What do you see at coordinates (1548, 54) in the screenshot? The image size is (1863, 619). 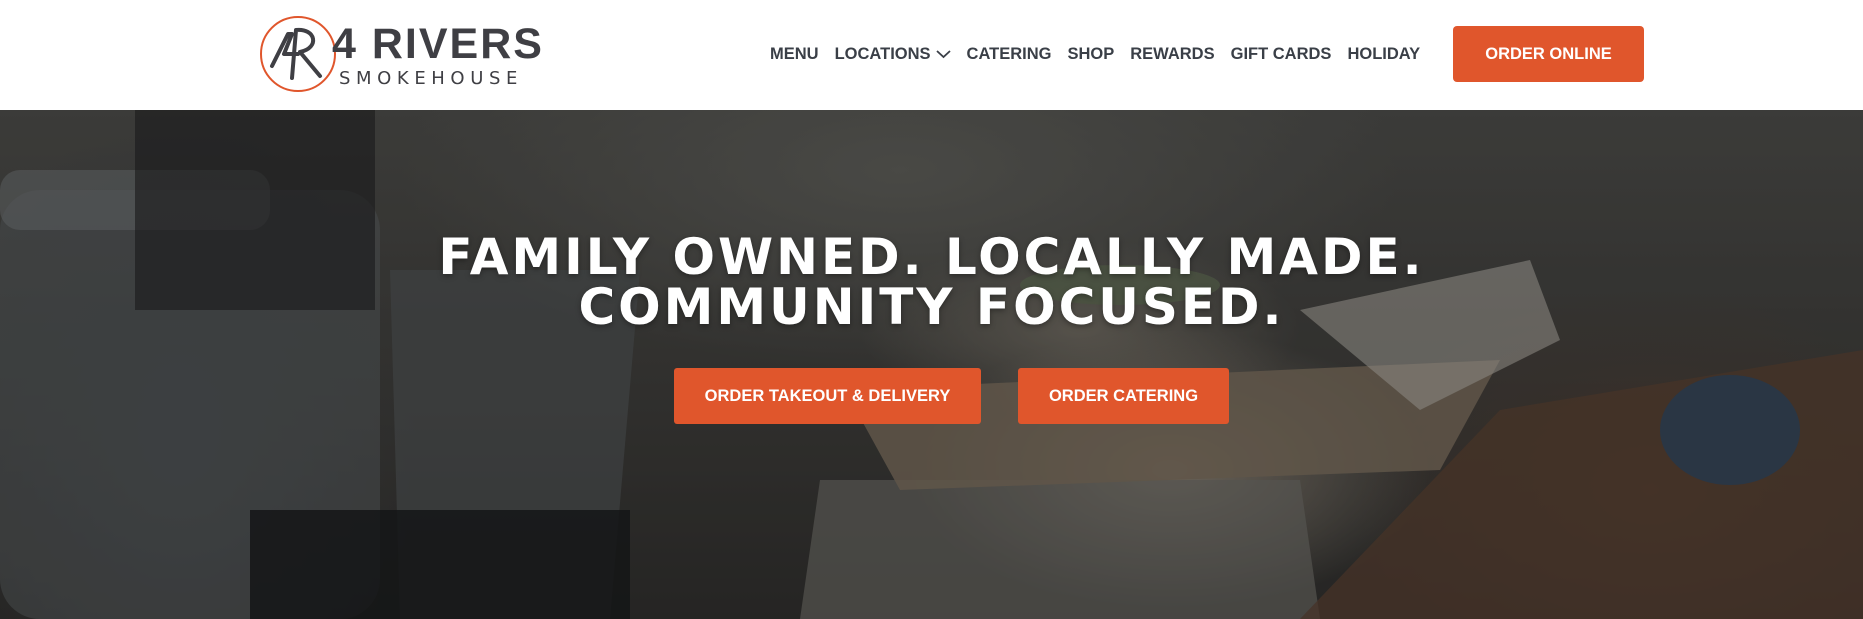 I see `order-online-button: ORDER ONLINE` at bounding box center [1548, 54].